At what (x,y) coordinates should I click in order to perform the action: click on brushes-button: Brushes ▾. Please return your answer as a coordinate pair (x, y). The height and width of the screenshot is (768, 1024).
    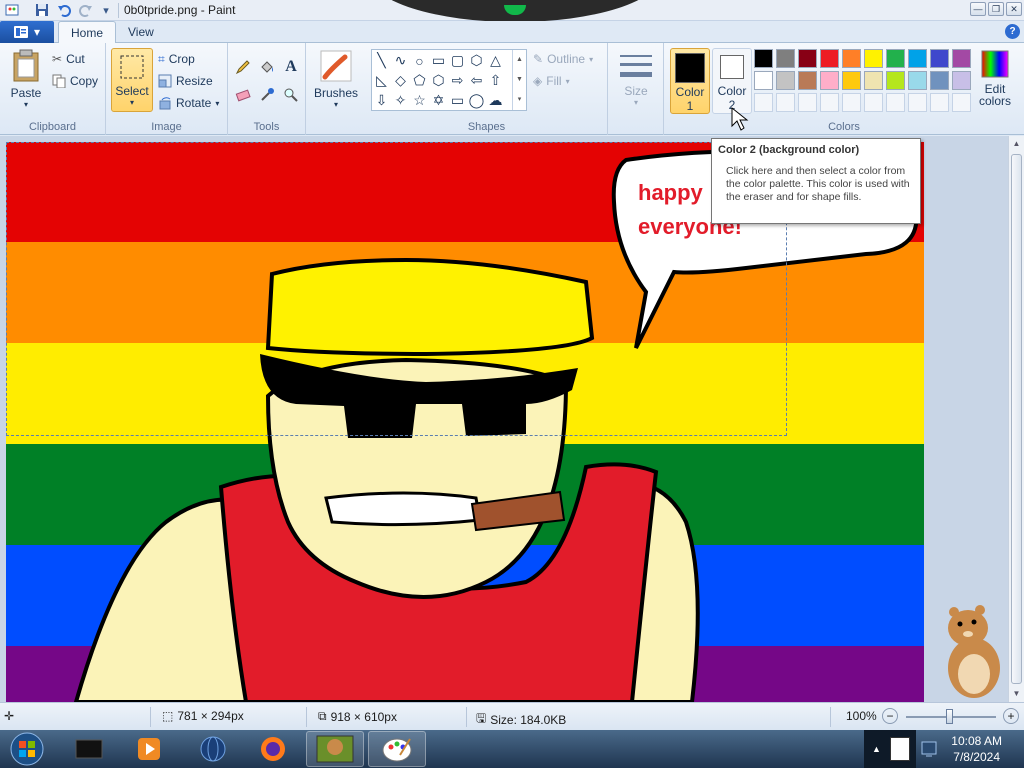
    Looking at the image, I should click on (336, 79).